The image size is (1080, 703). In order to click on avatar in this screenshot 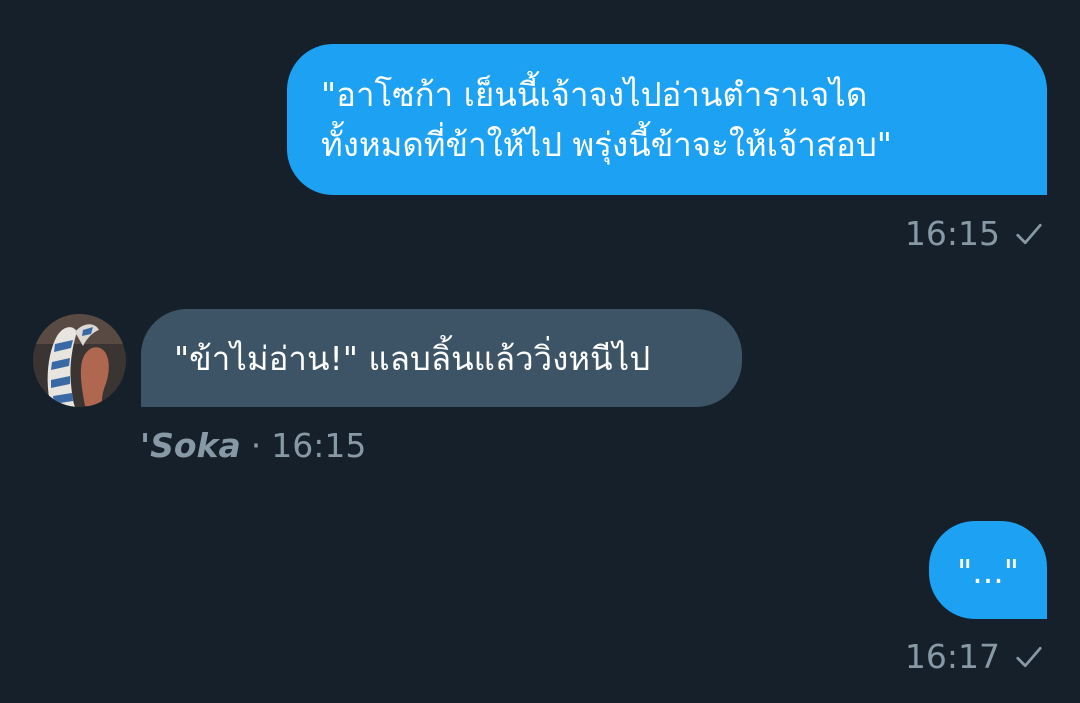, I will do `click(79, 360)`.